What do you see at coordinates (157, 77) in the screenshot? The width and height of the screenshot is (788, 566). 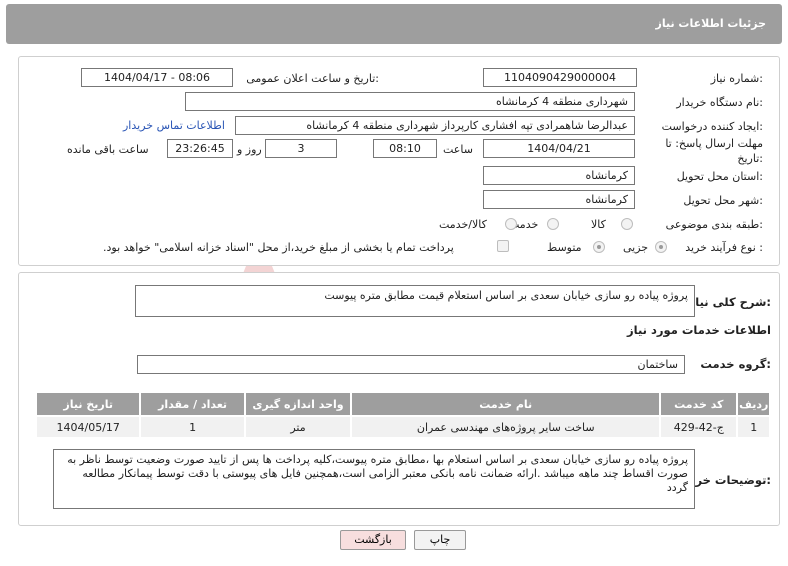 I see `announce-datetime-field: 1404/04/17 - 08:06` at bounding box center [157, 77].